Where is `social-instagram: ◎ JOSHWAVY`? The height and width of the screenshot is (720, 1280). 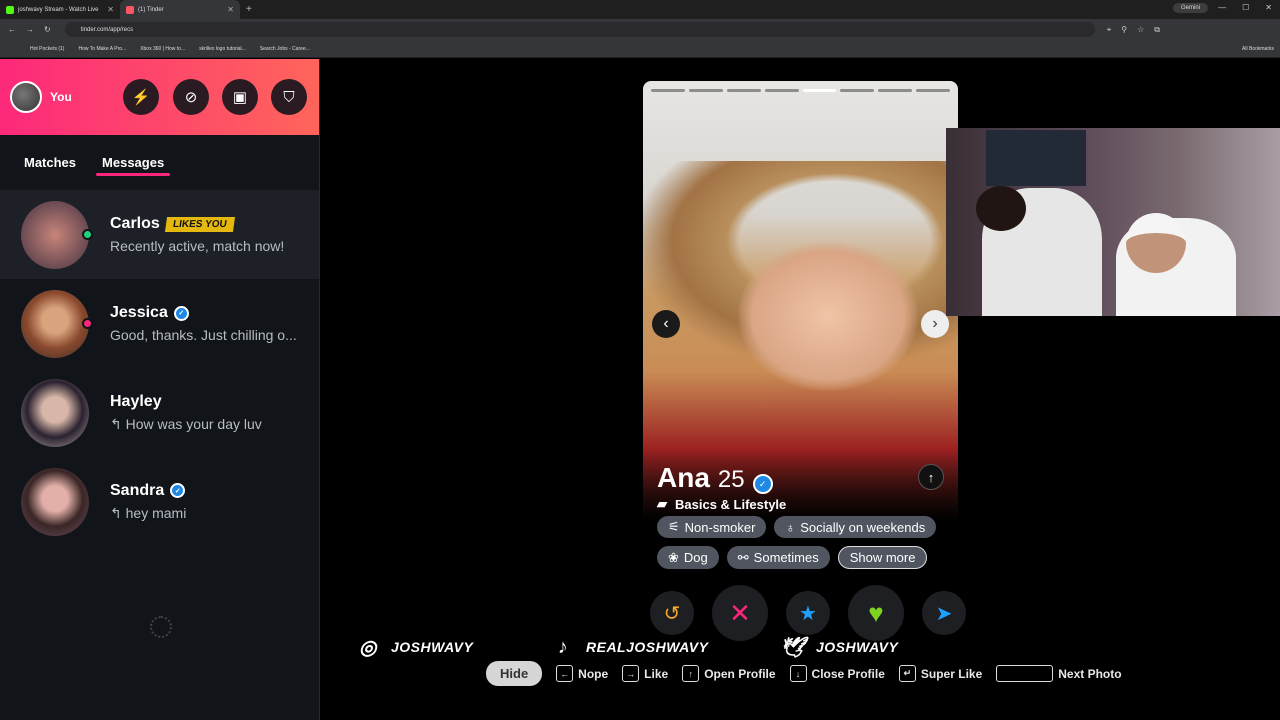 social-instagram: ◎ JOSHWAVY is located at coordinates (414, 647).